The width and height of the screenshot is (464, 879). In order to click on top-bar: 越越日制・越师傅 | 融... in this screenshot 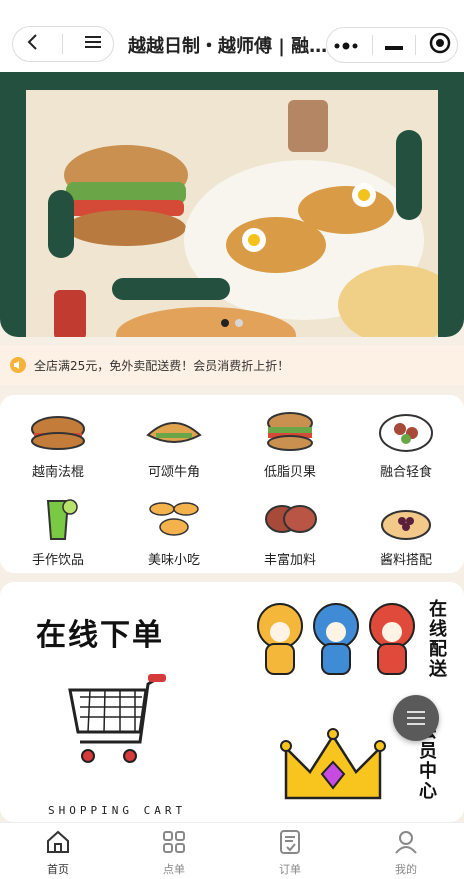, I will do `click(232, 36)`.